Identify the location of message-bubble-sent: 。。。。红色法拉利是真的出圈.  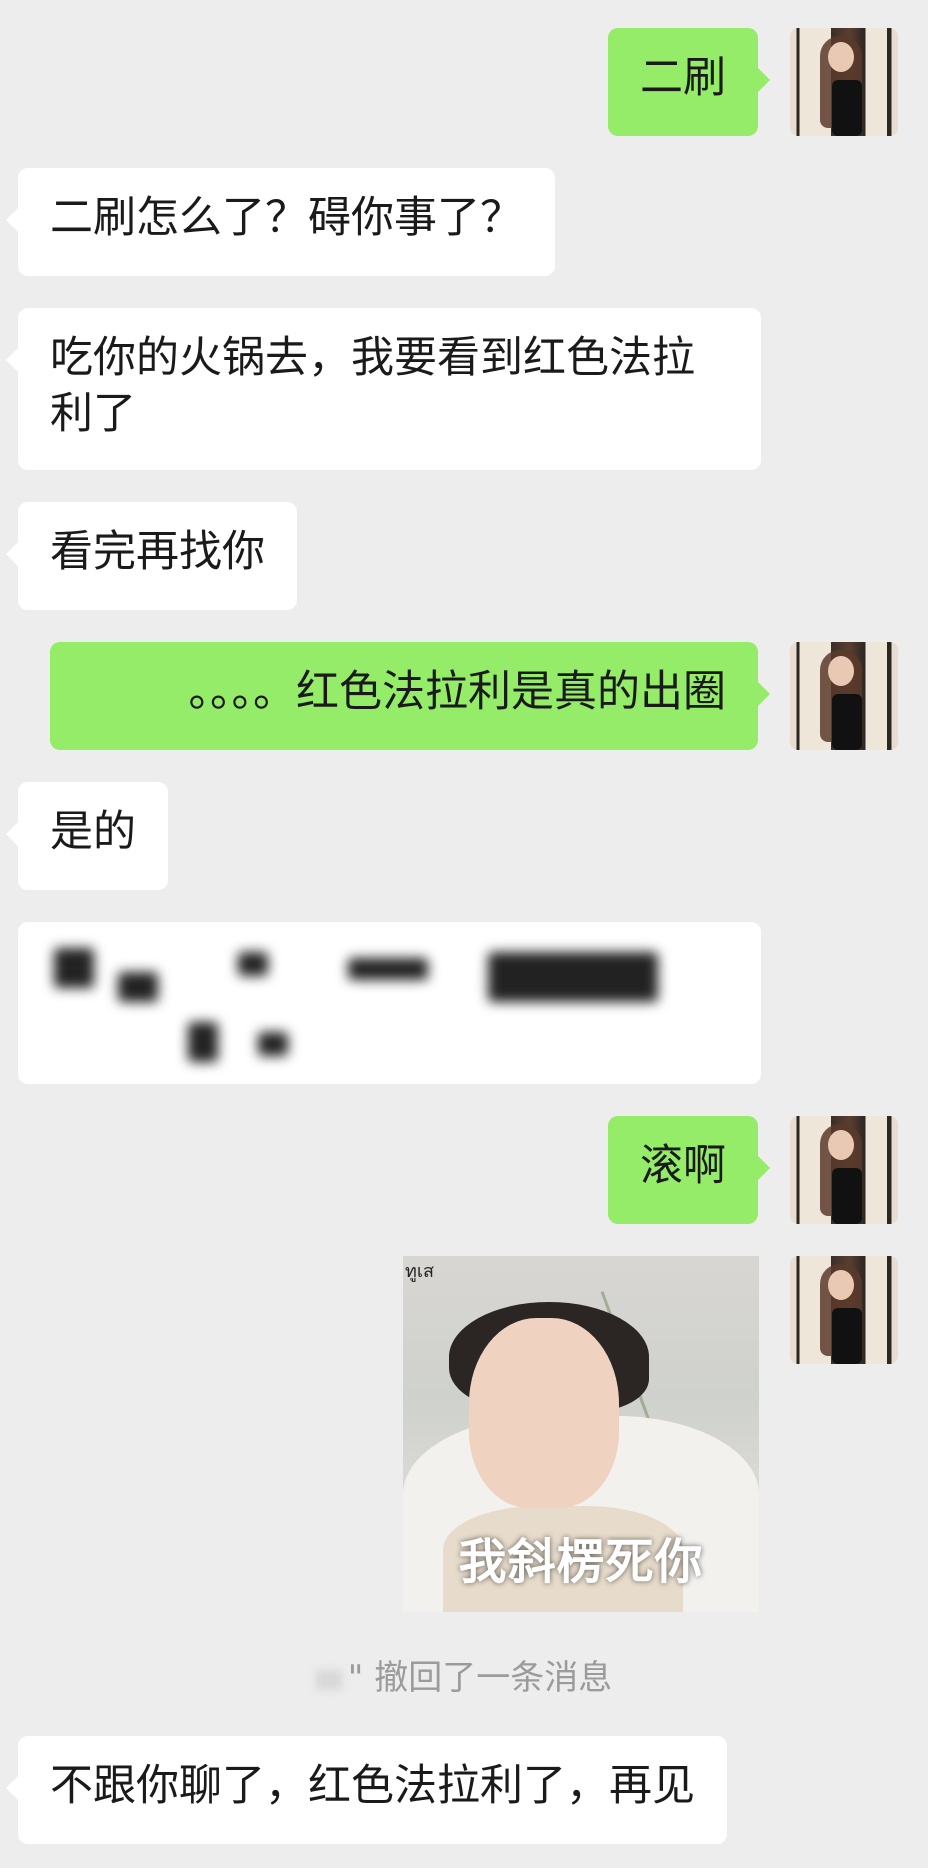
(410, 696).